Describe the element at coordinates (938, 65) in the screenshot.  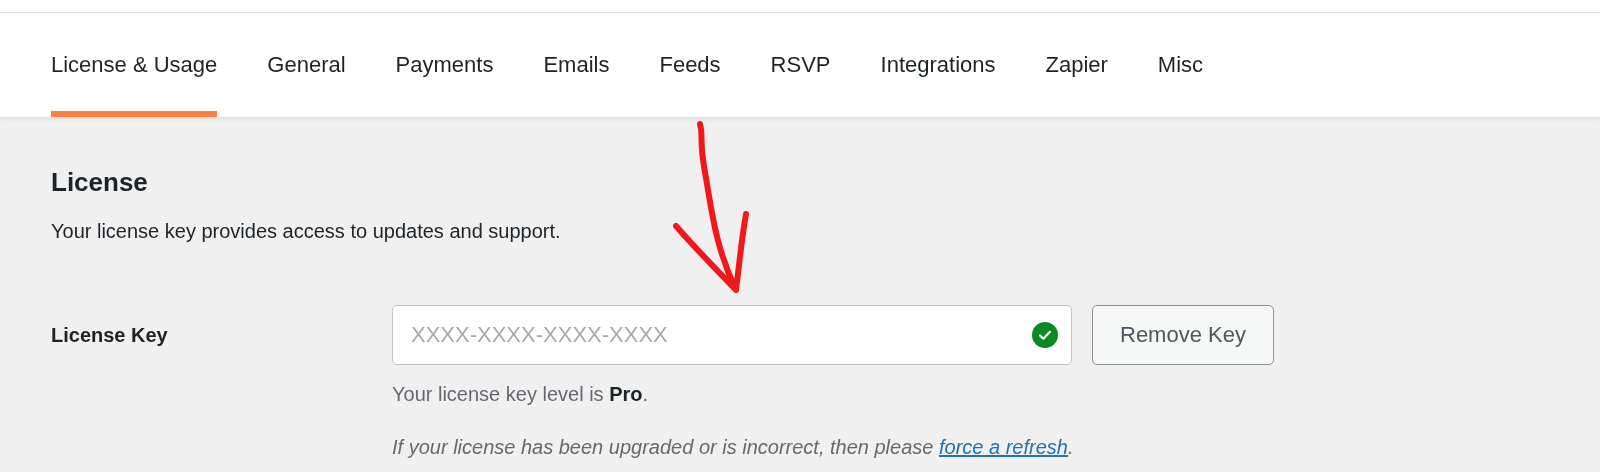
I see `tab: Integrations` at that location.